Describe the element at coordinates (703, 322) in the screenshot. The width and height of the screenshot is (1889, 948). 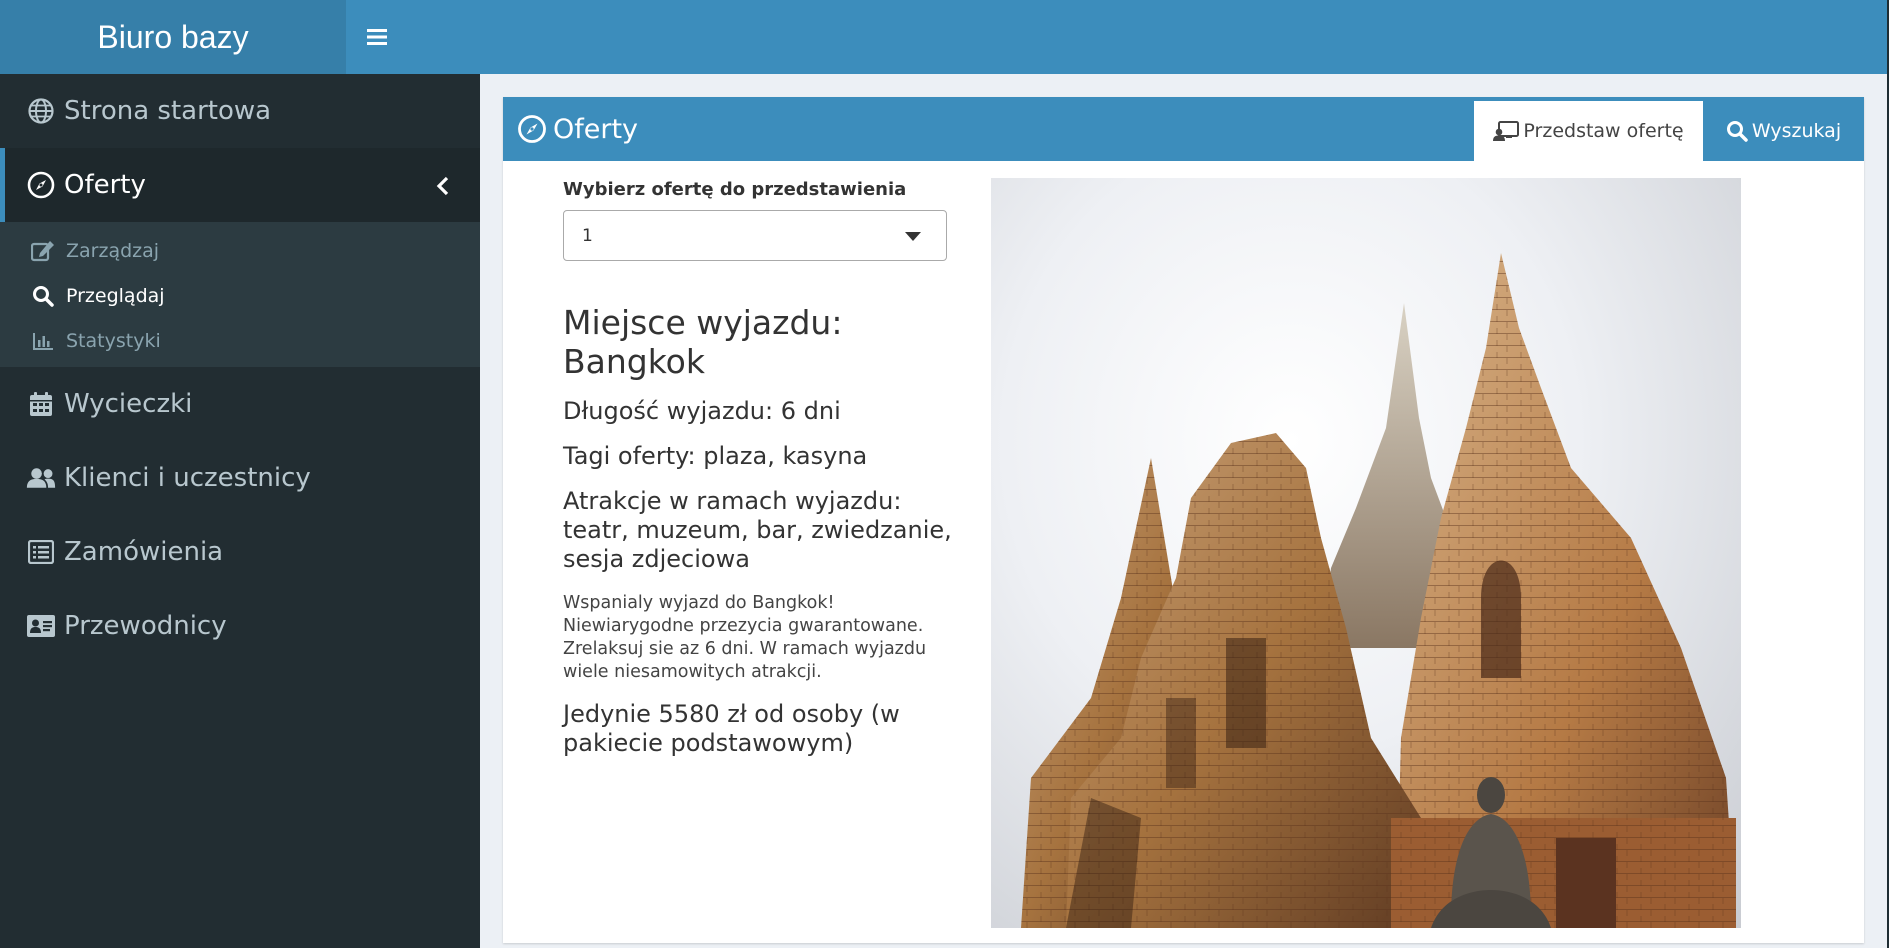
I see `destination-label: Miejsce wyjazdu:` at that location.